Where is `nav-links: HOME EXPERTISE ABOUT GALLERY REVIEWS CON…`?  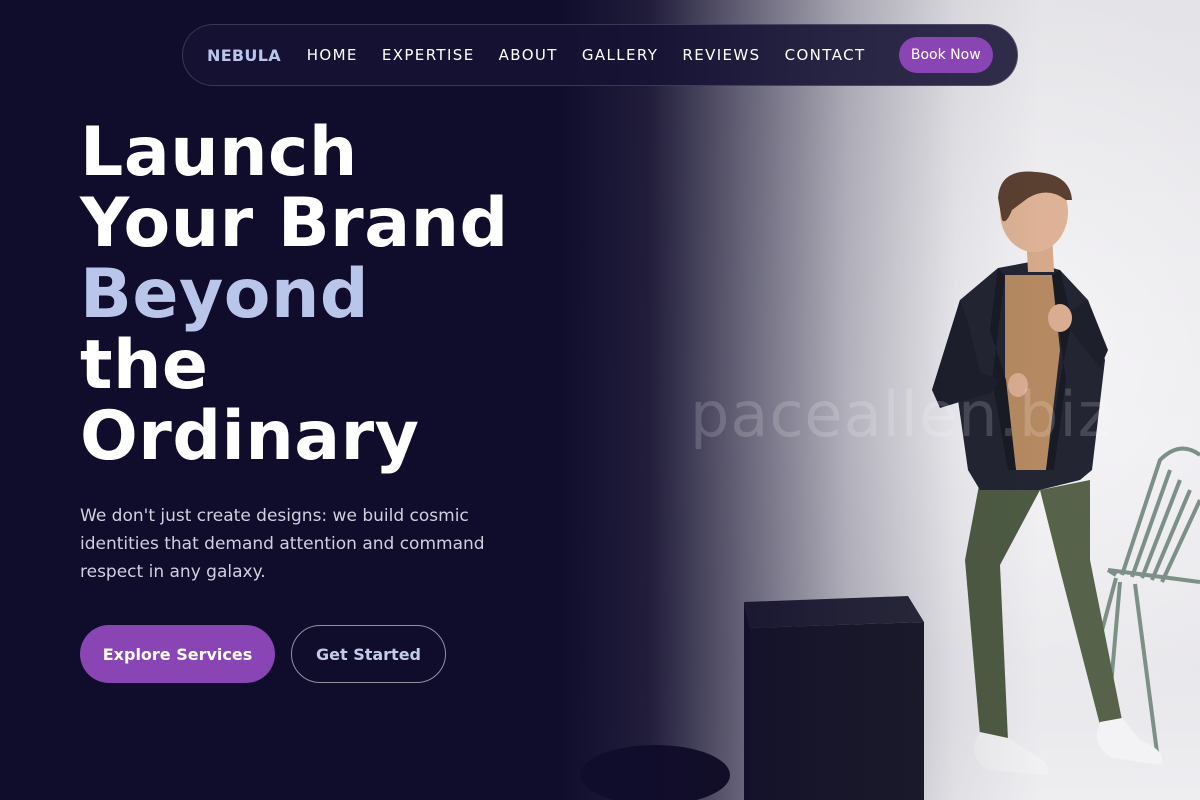
nav-links: HOME EXPERTISE ABOUT GALLERY REVIEWS CON… is located at coordinates (598, 55).